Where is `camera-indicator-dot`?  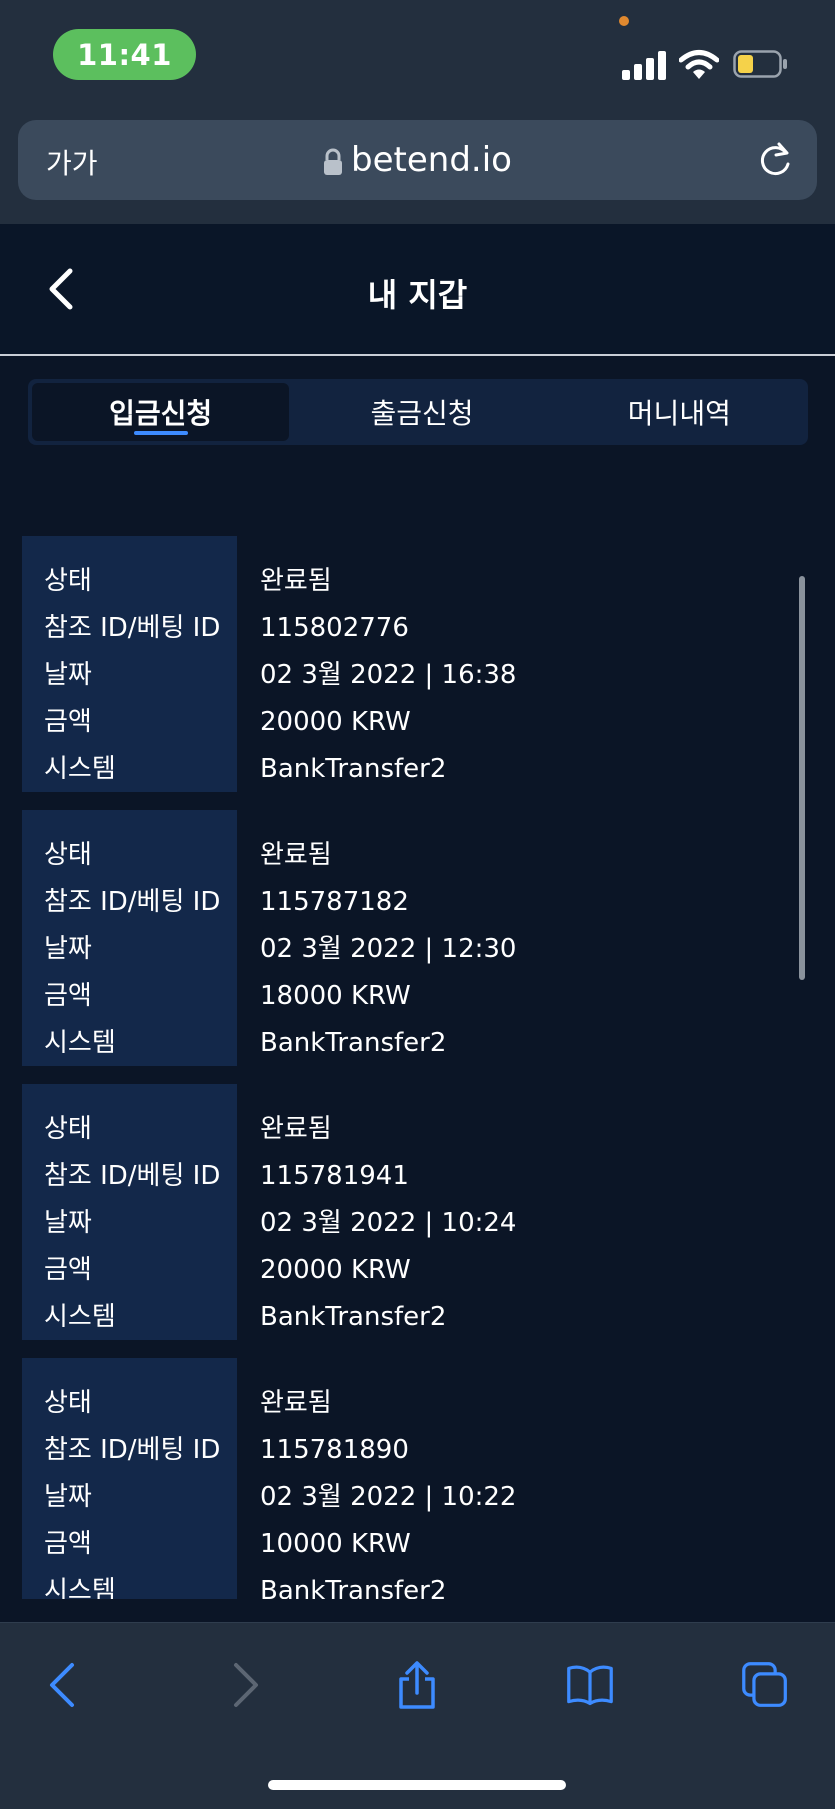 camera-indicator-dot is located at coordinates (624, 21).